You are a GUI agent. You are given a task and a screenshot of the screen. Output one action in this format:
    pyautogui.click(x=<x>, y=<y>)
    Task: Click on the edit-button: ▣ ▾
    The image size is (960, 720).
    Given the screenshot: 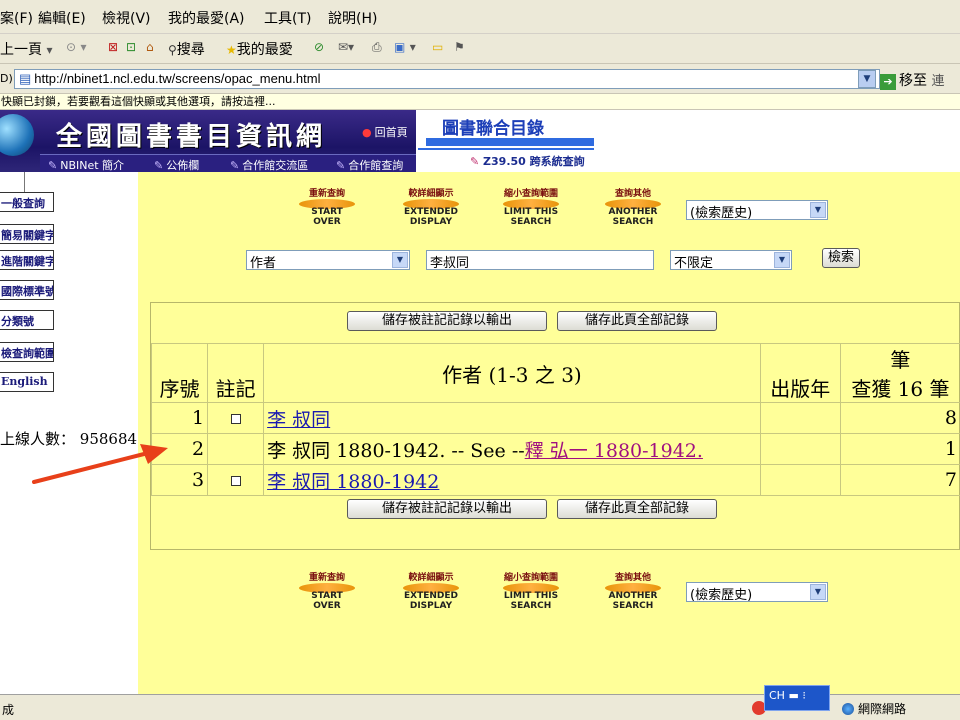 What is the action you would take?
    pyautogui.click(x=405, y=47)
    